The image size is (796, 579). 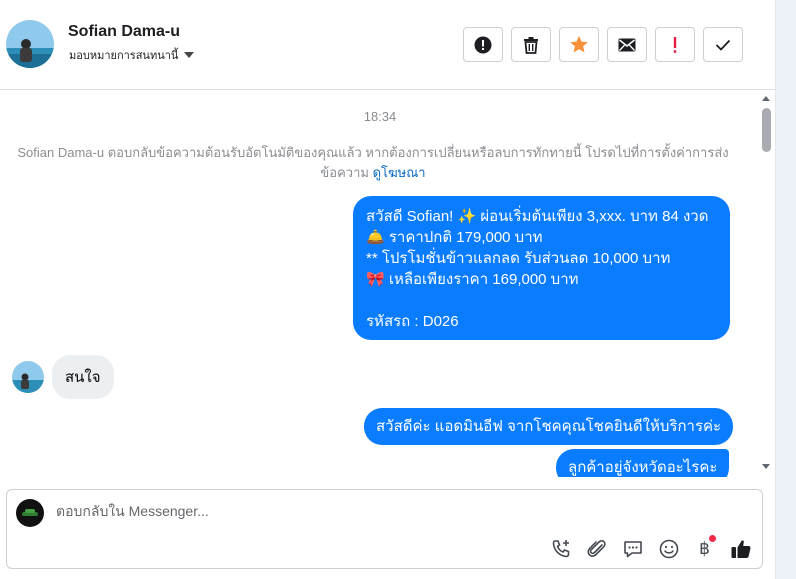 What do you see at coordinates (766, 130) in the screenshot?
I see `scrollbar-thumb` at bounding box center [766, 130].